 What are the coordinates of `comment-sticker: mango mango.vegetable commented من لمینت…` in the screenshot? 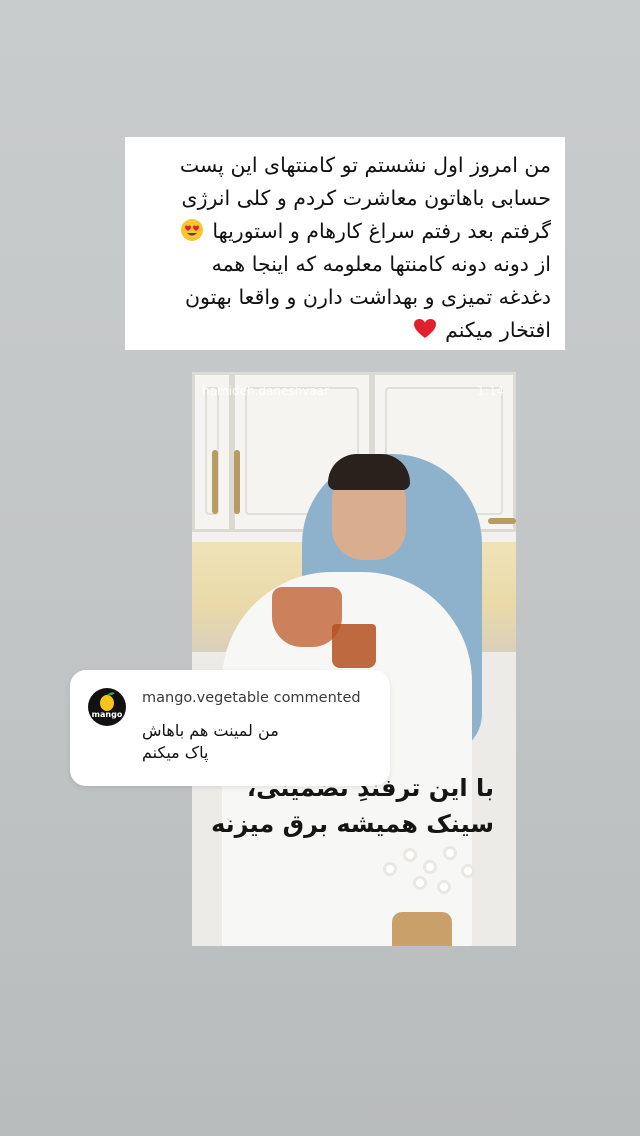 It's located at (230, 728).